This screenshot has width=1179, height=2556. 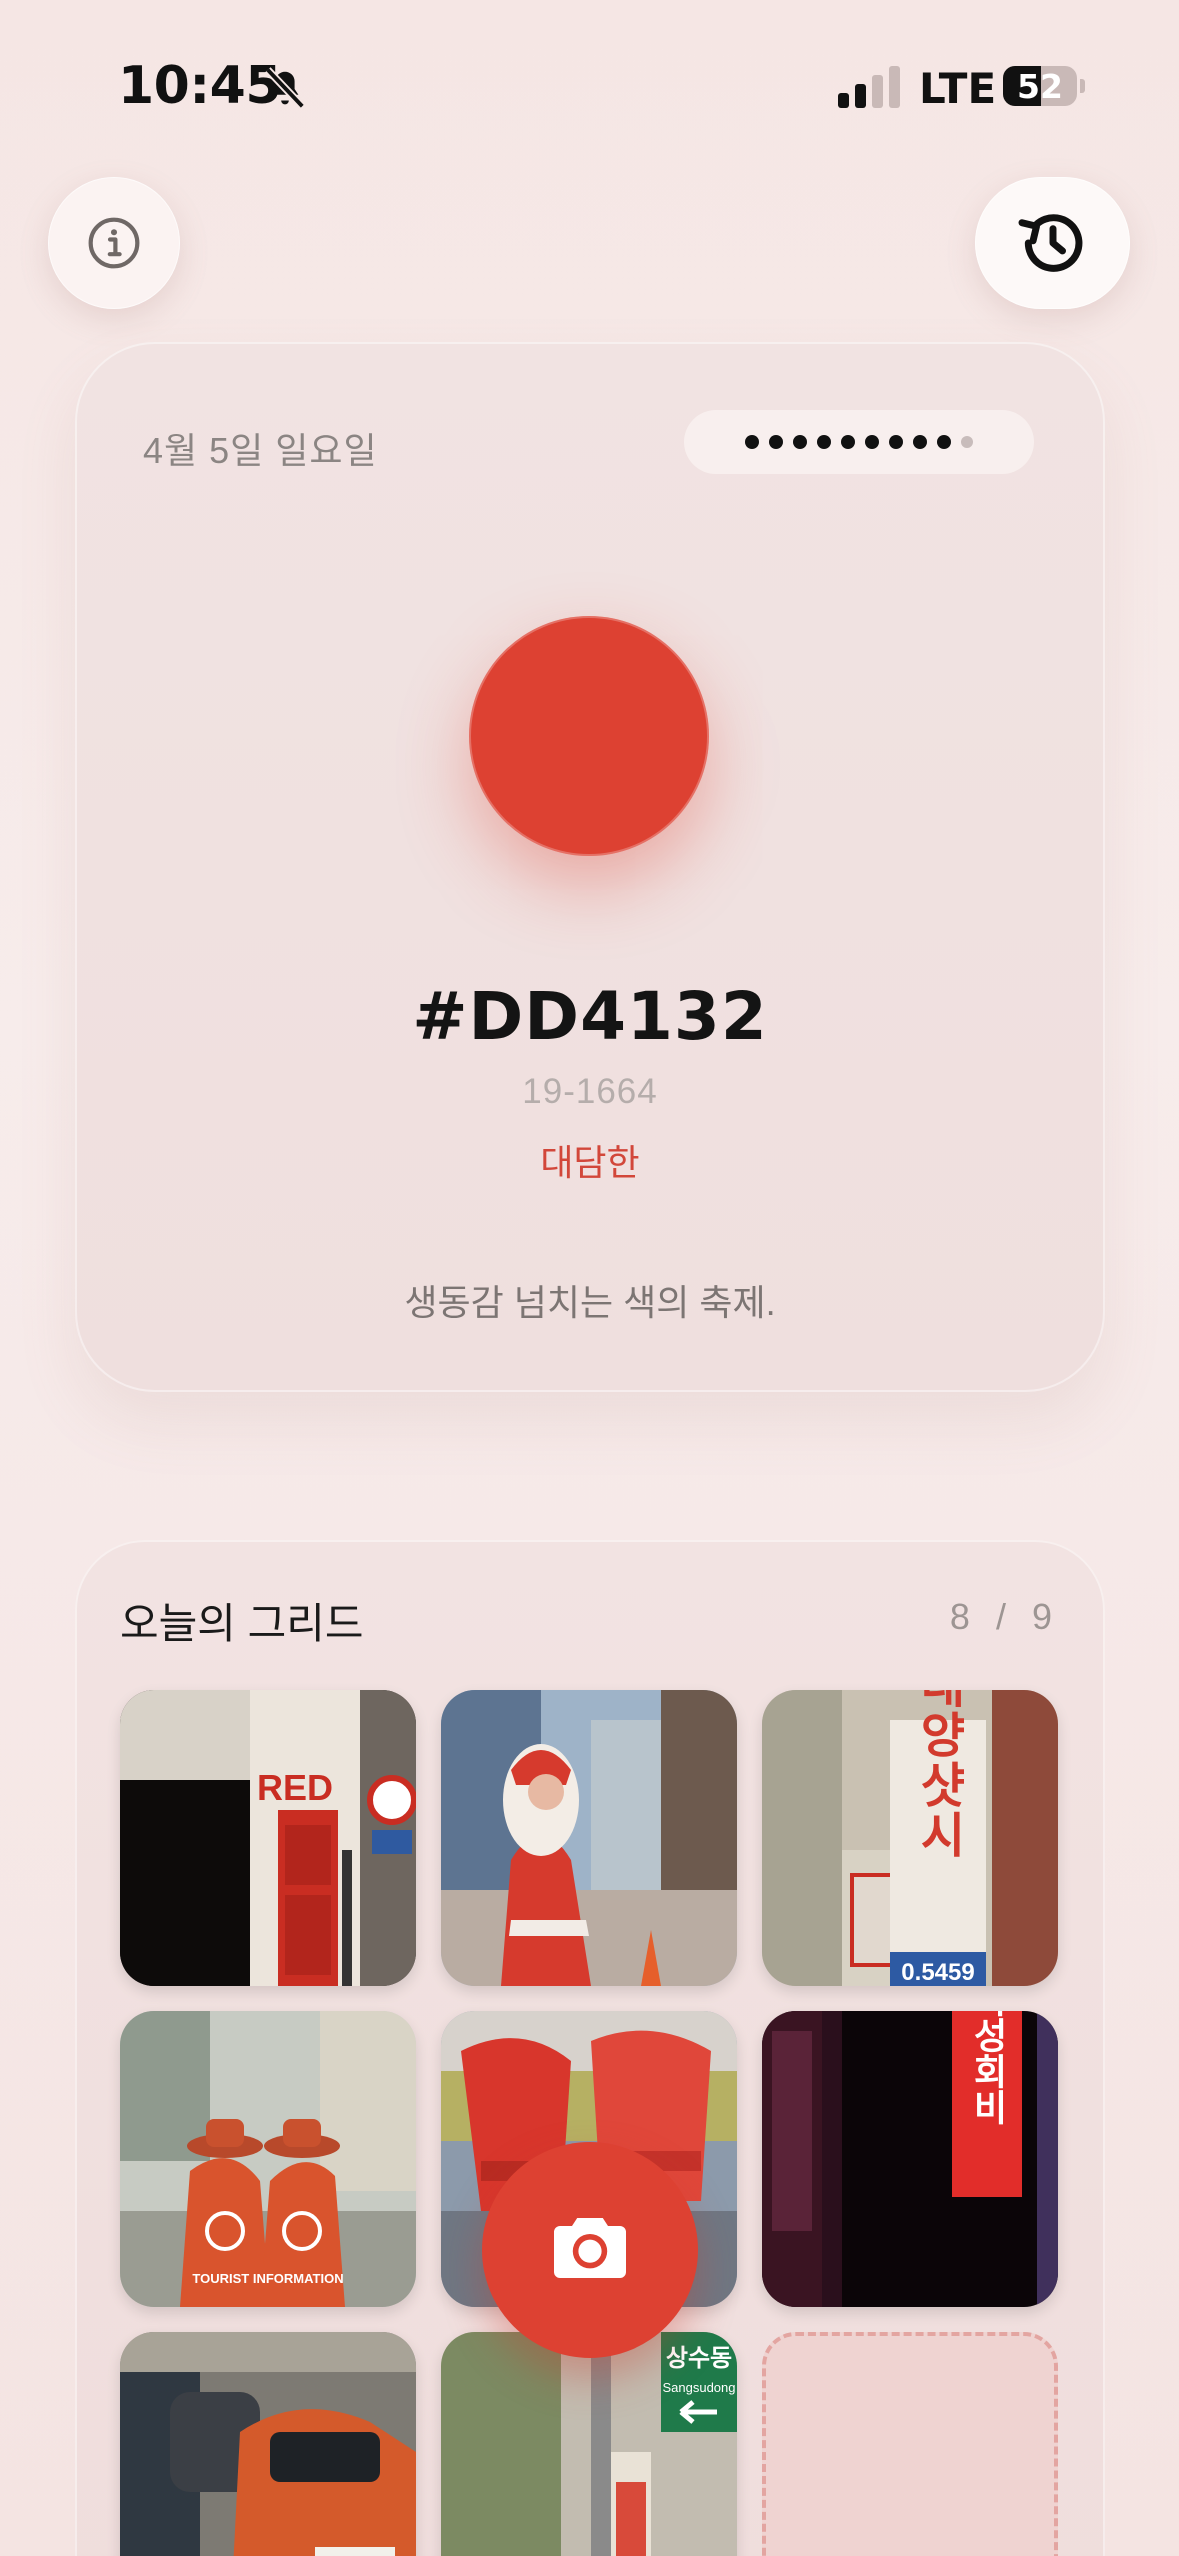 I want to click on grid-photo-korean-sign: 태양샷시 0.5459, so click(x=910, y=1838).